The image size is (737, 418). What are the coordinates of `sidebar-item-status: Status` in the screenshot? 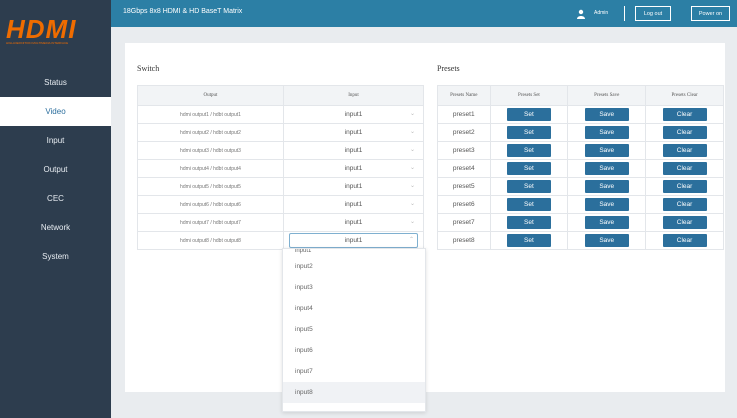 It's located at (55, 82).